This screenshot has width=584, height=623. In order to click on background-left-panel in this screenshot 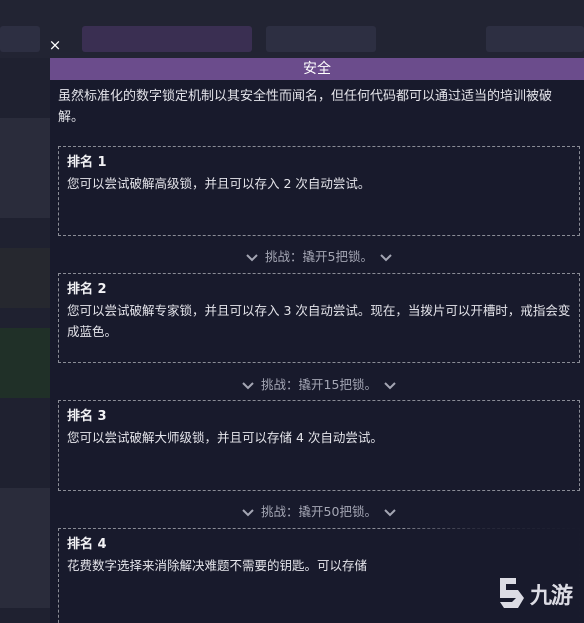, I will do `click(25, 340)`.